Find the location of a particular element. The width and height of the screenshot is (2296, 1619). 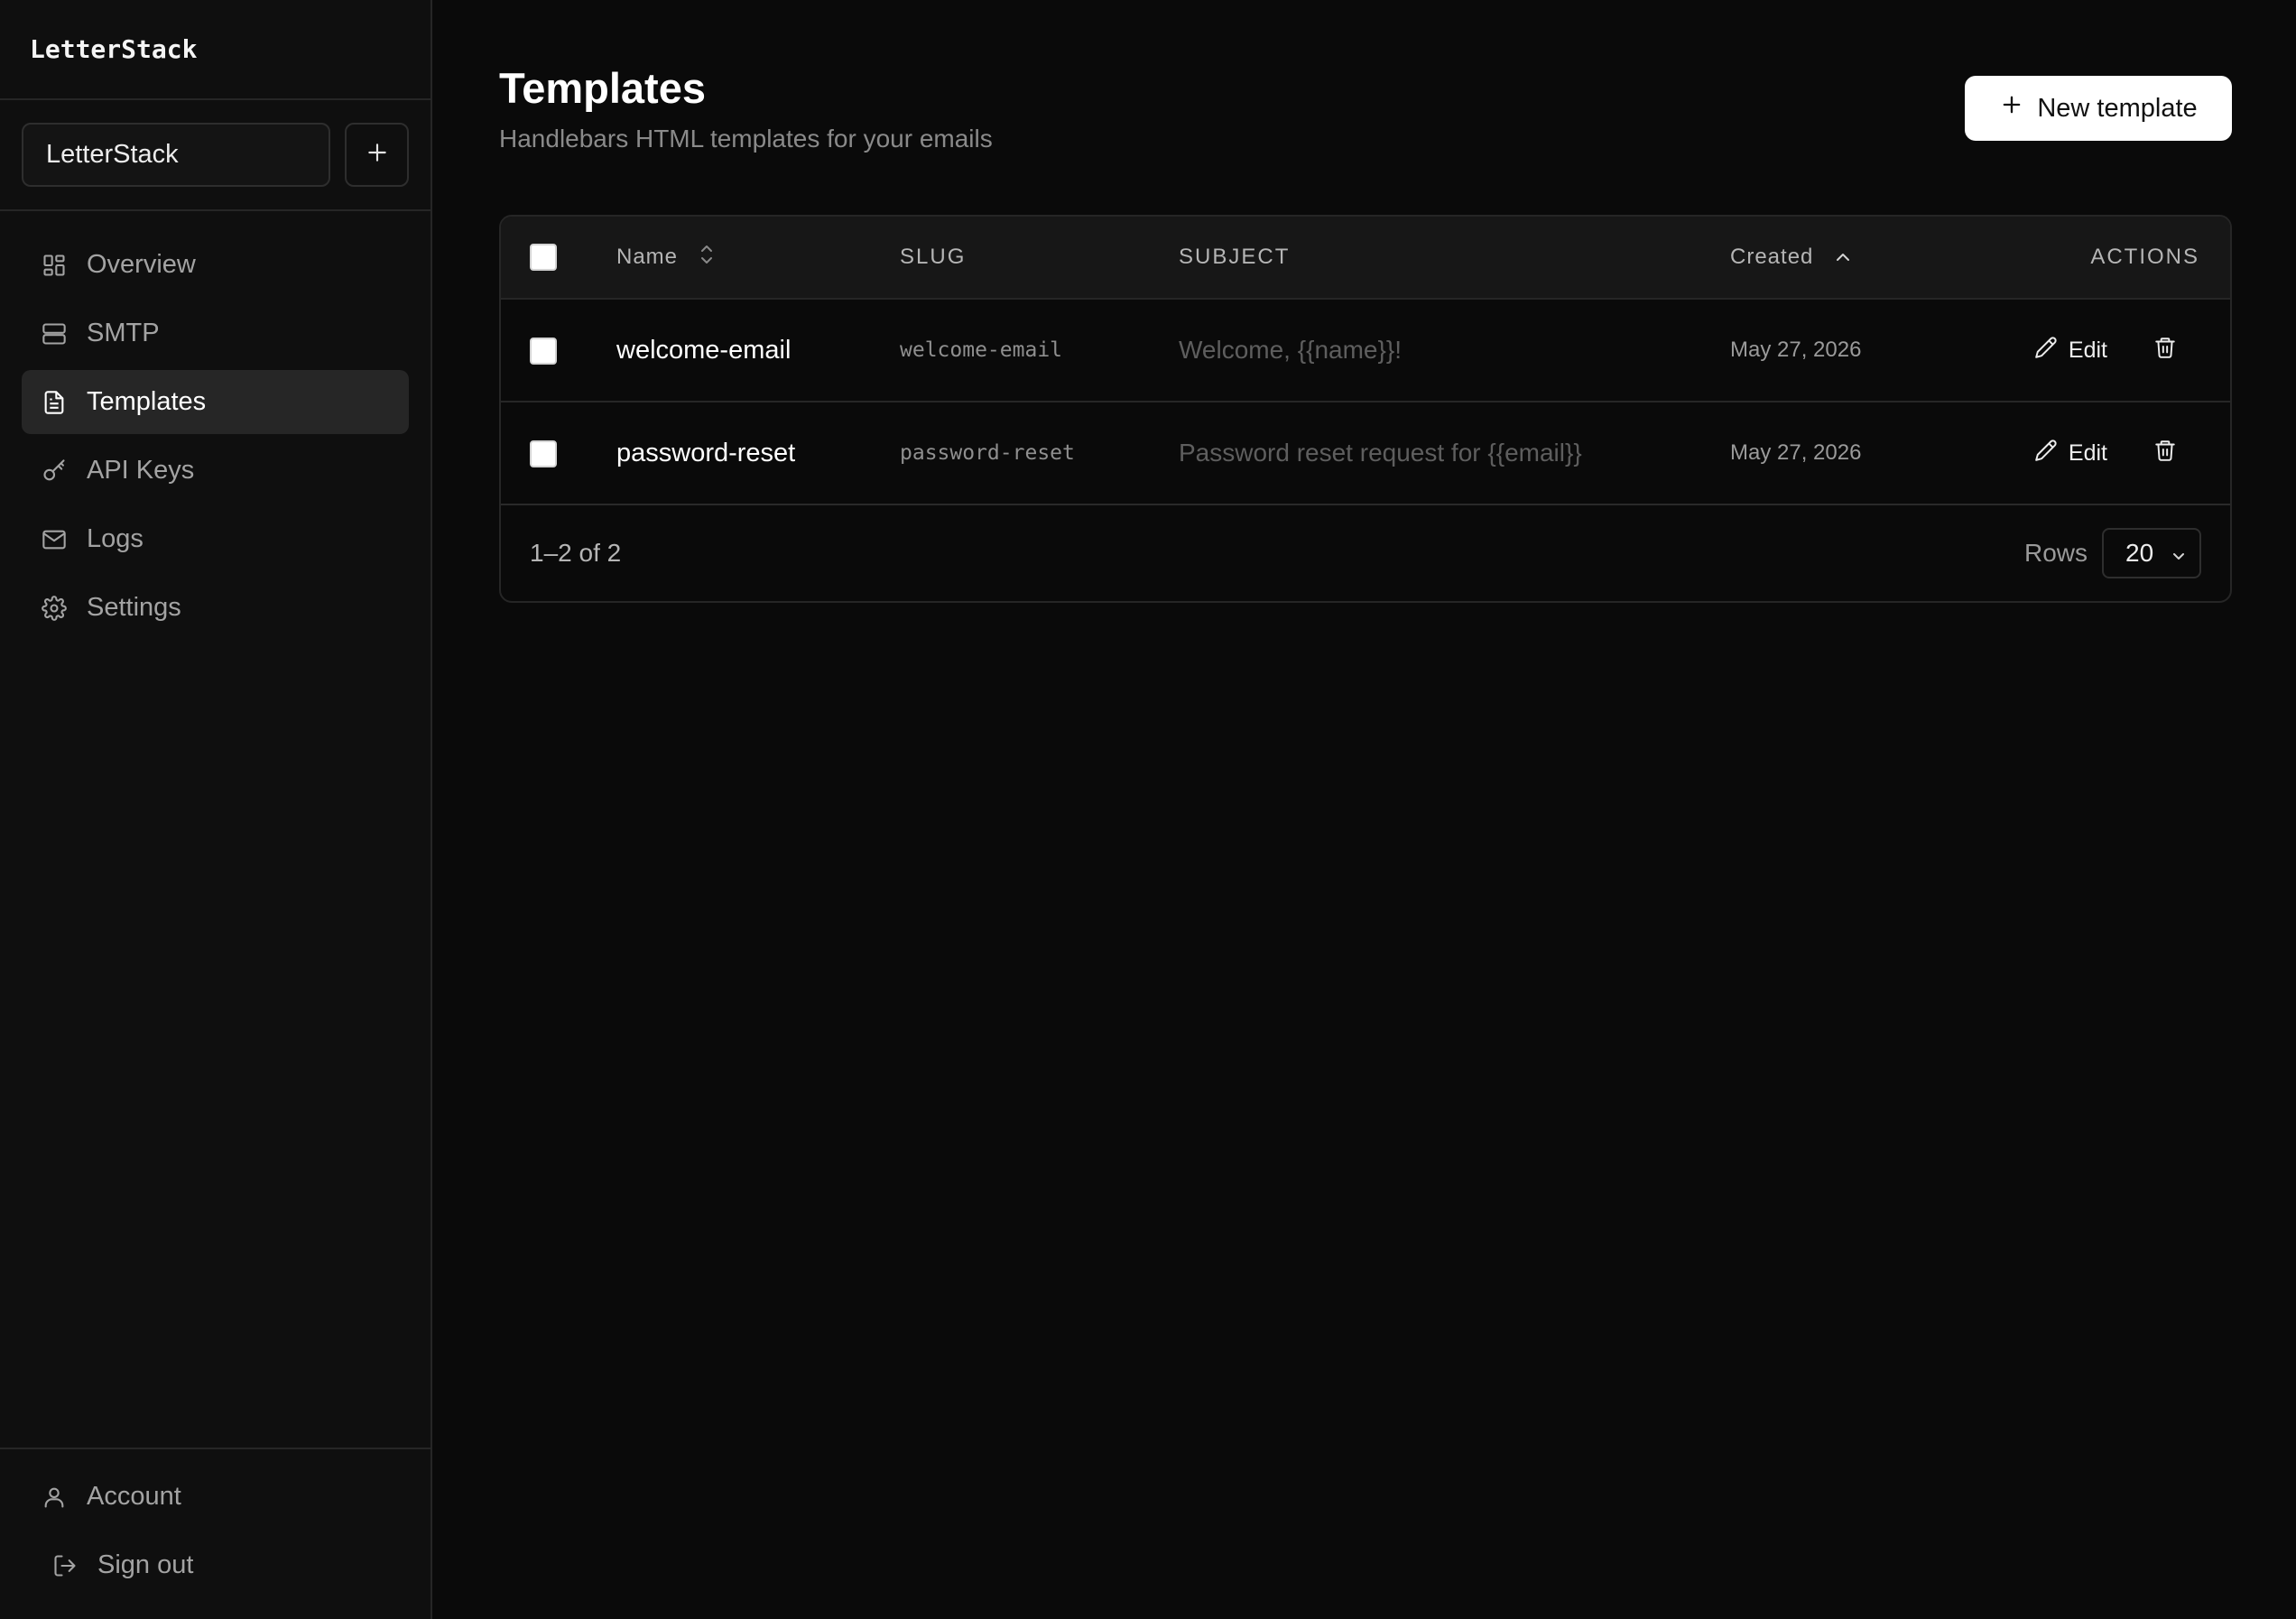

account-label: Account is located at coordinates (134, 1496).